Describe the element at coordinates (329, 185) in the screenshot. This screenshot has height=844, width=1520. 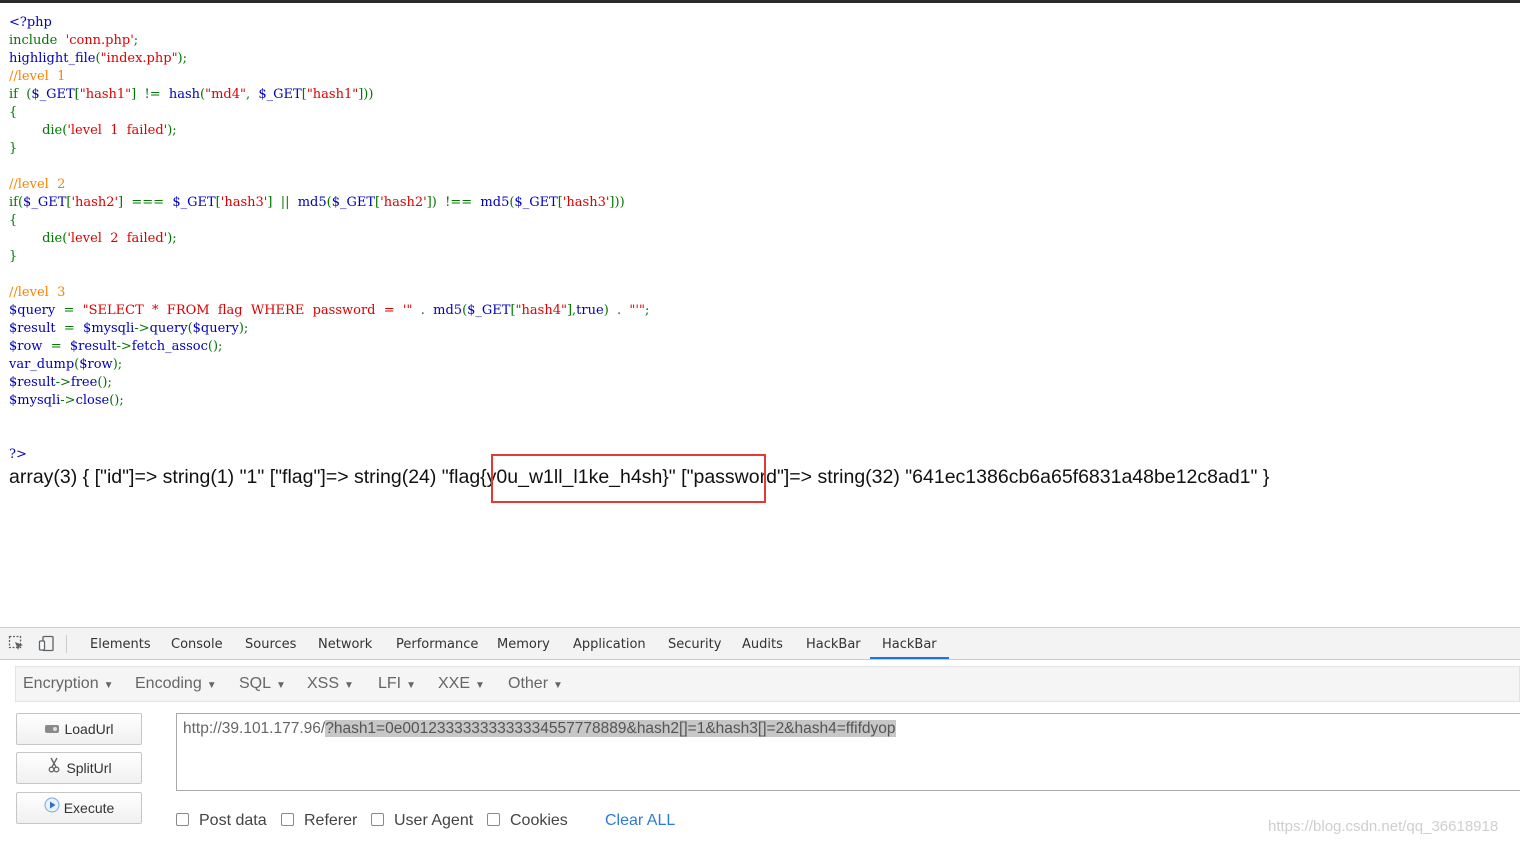
I see `code-line: //level 2` at that location.